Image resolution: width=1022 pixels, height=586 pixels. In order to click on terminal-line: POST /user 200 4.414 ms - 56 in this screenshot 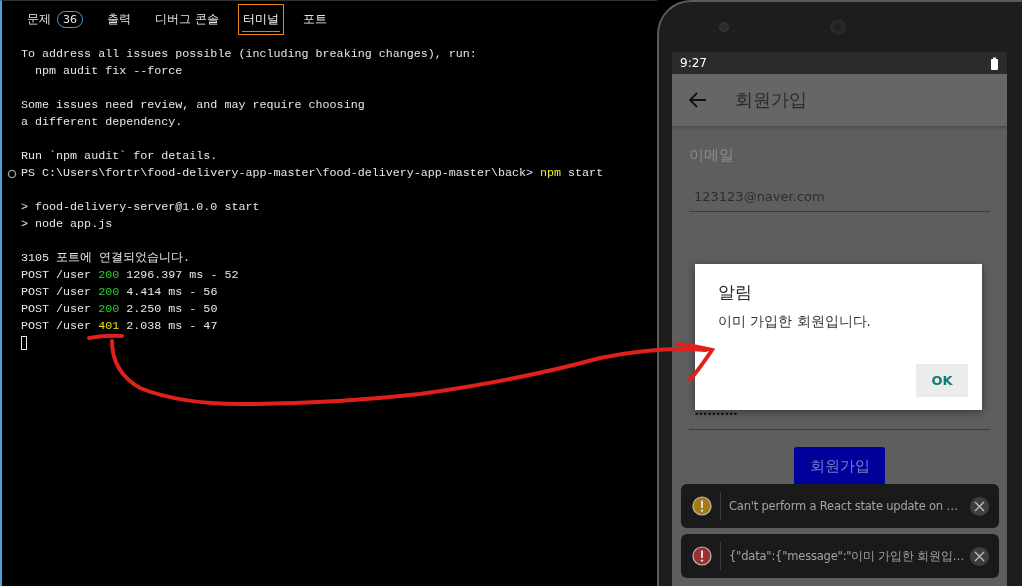, I will do `click(120, 292)`.